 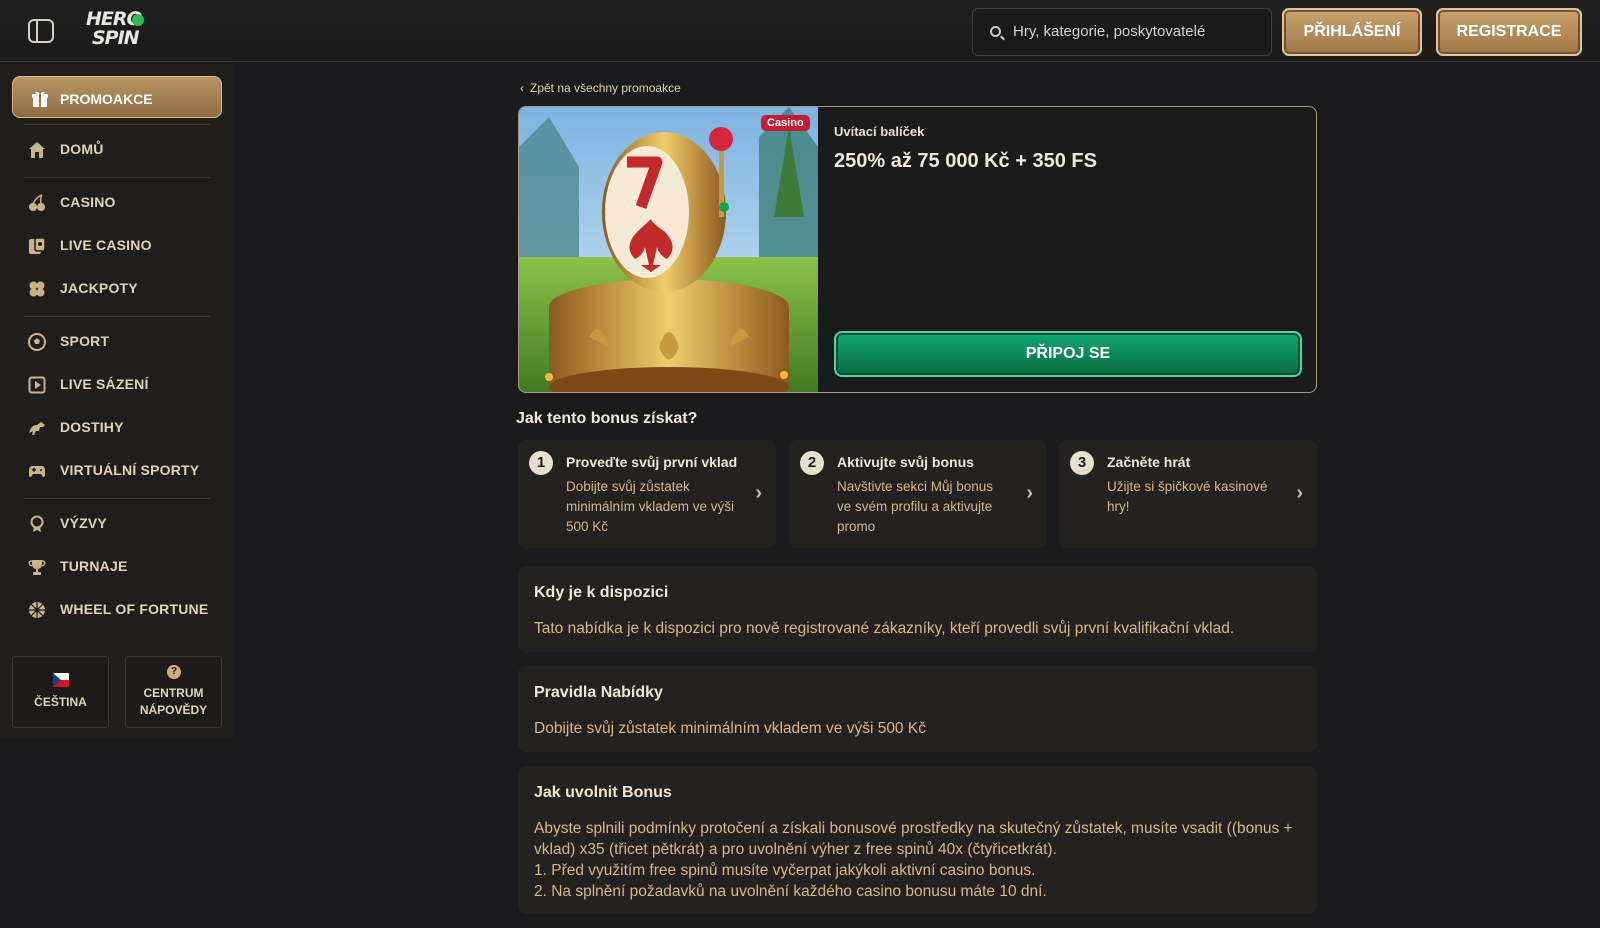 I want to click on section-title: Jak uvolnit Bonus, so click(x=603, y=792).